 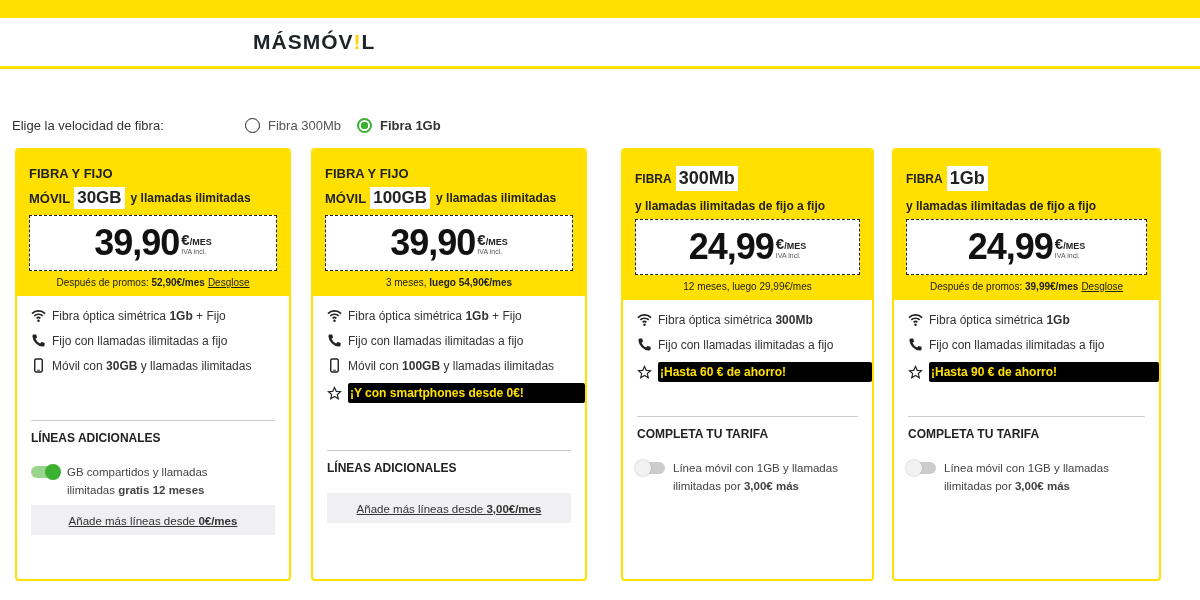 I want to click on radio-icon, so click(x=364, y=125).